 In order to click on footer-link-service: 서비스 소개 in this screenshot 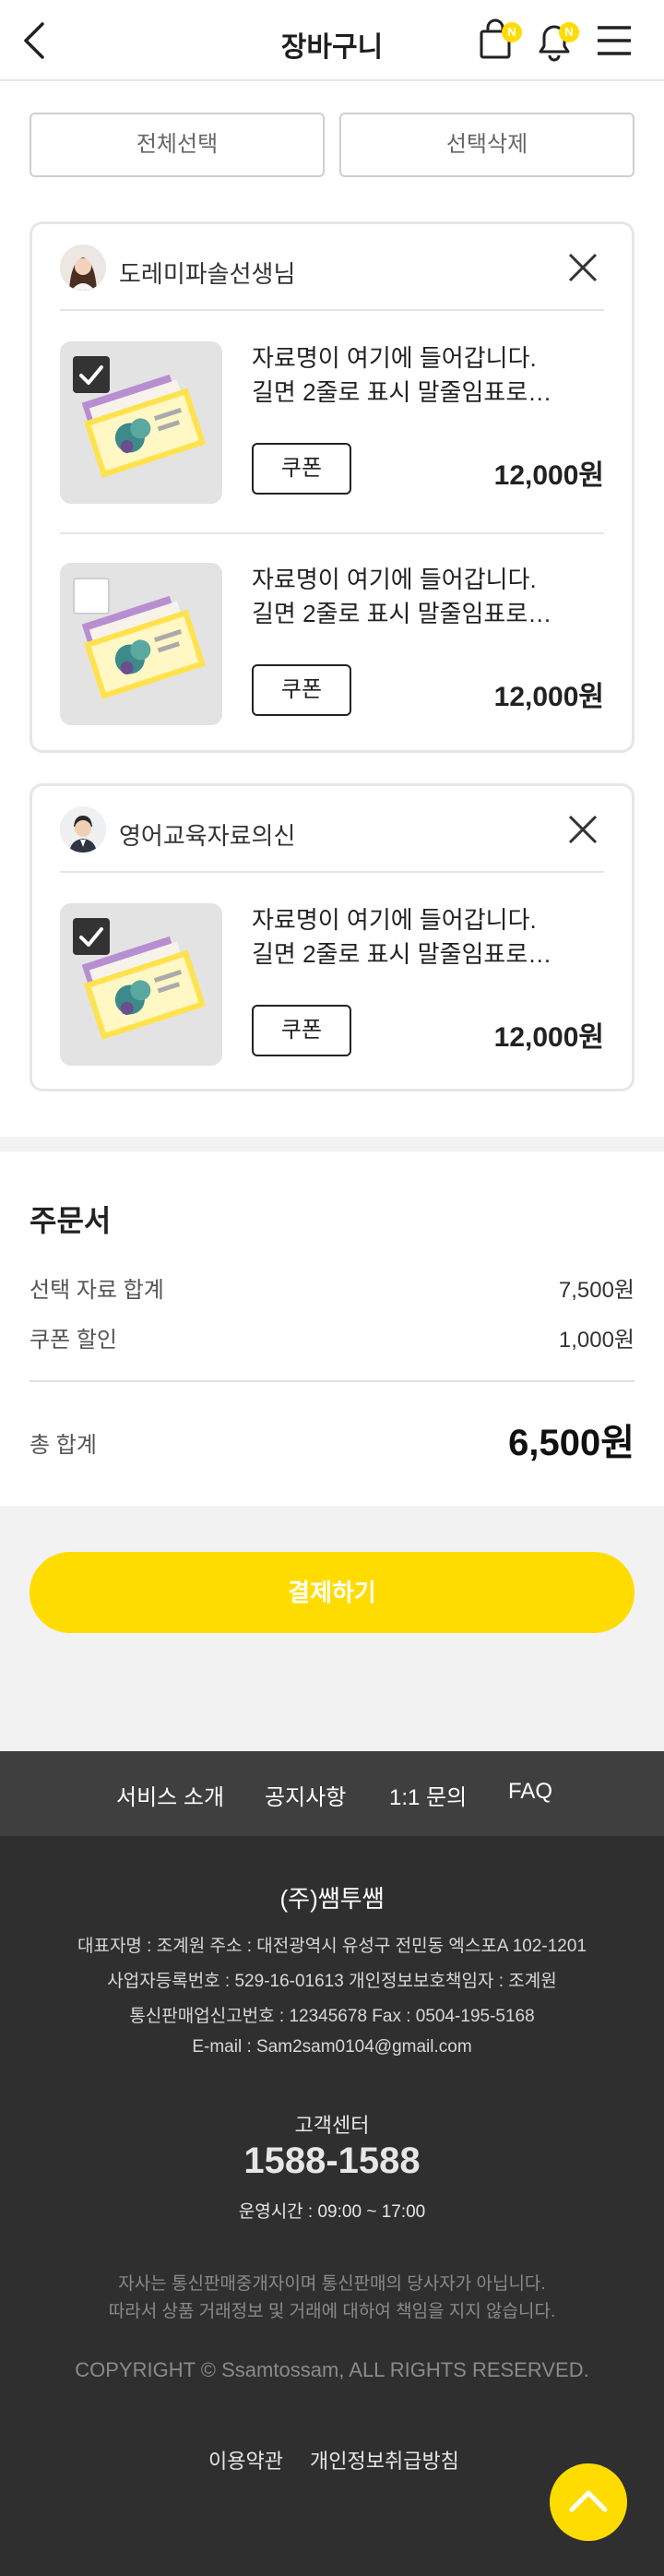, I will do `click(170, 1795)`.